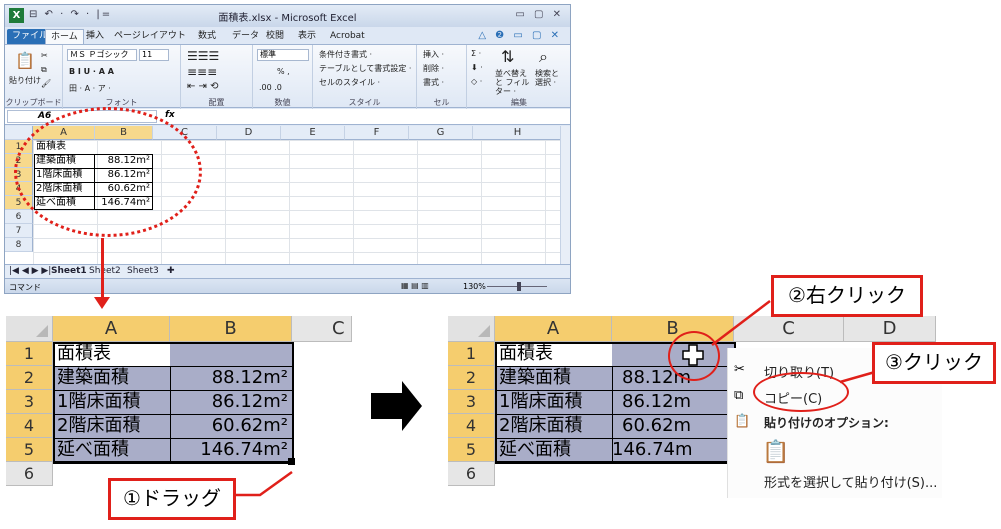 This screenshot has width=1001, height=529. I want to click on row-header: 8, so click(19, 245).